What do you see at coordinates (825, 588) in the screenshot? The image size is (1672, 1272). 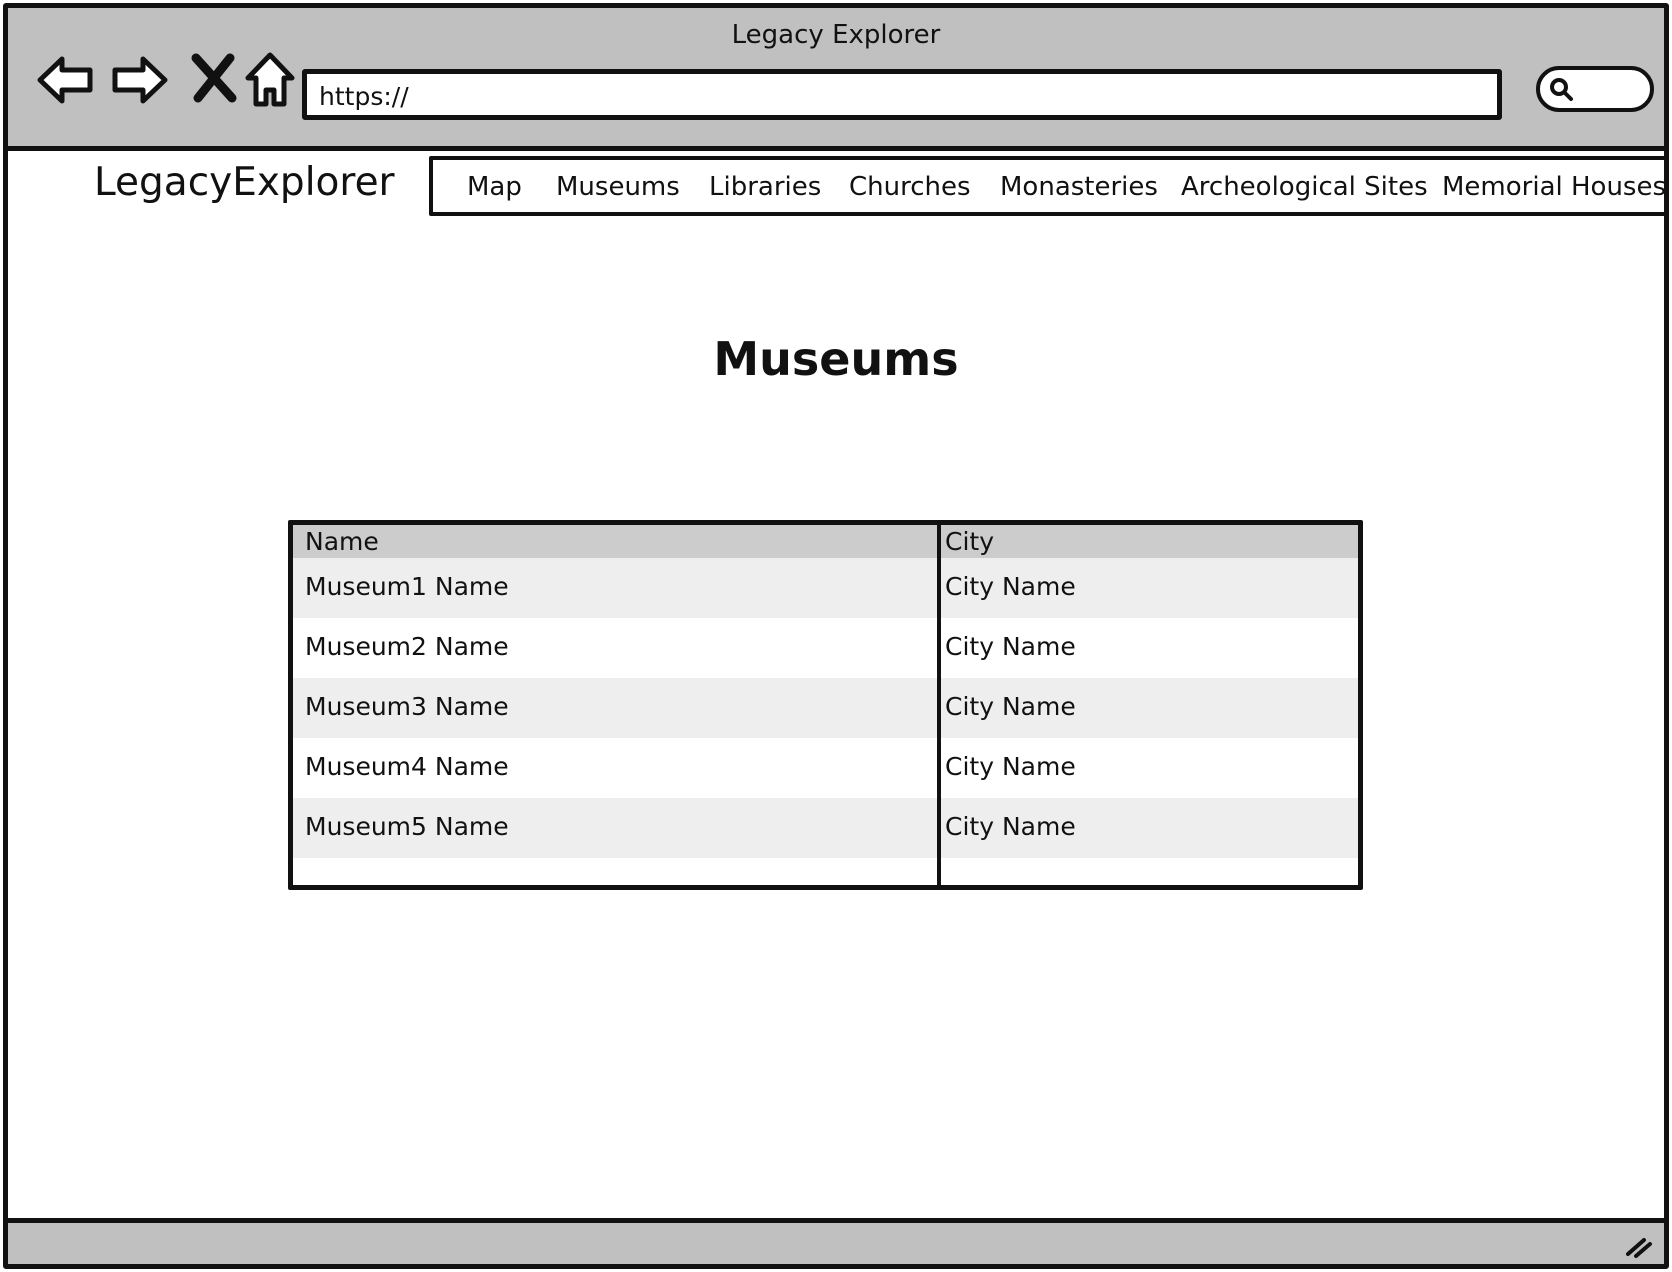 I see `table-row: Museum1 Name City Name` at bounding box center [825, 588].